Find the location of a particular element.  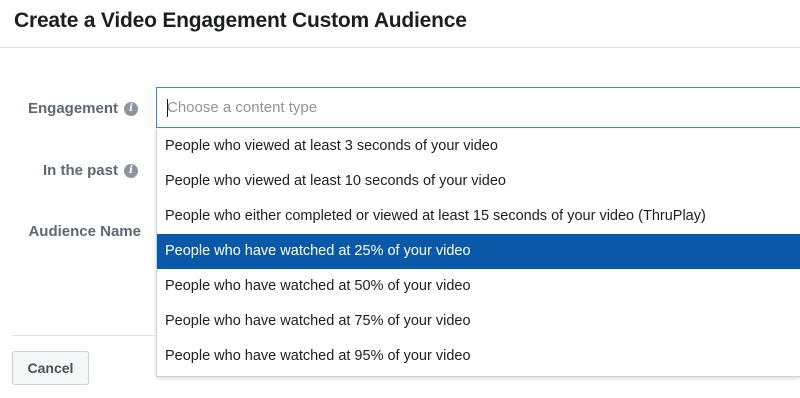

content-type-select is located at coordinates (478, 107).